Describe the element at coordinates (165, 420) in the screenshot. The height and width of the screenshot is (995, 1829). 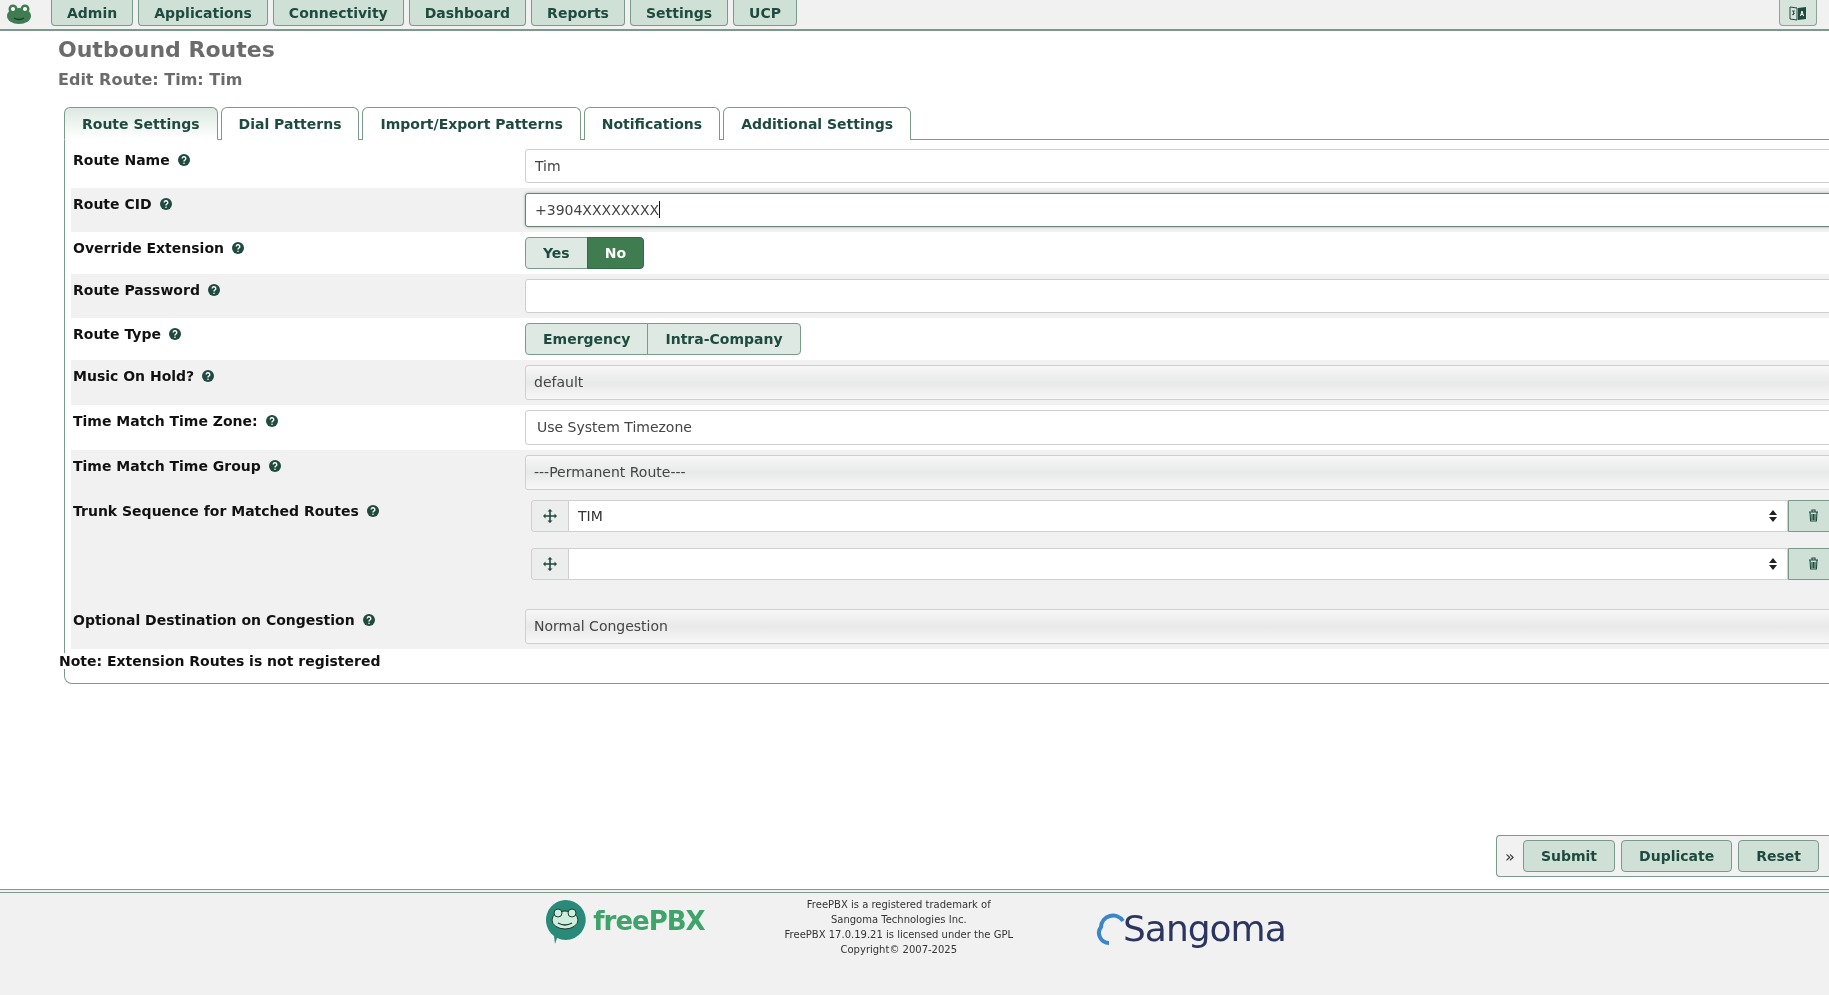
I see `field-label: Time Match Time Zone:` at that location.